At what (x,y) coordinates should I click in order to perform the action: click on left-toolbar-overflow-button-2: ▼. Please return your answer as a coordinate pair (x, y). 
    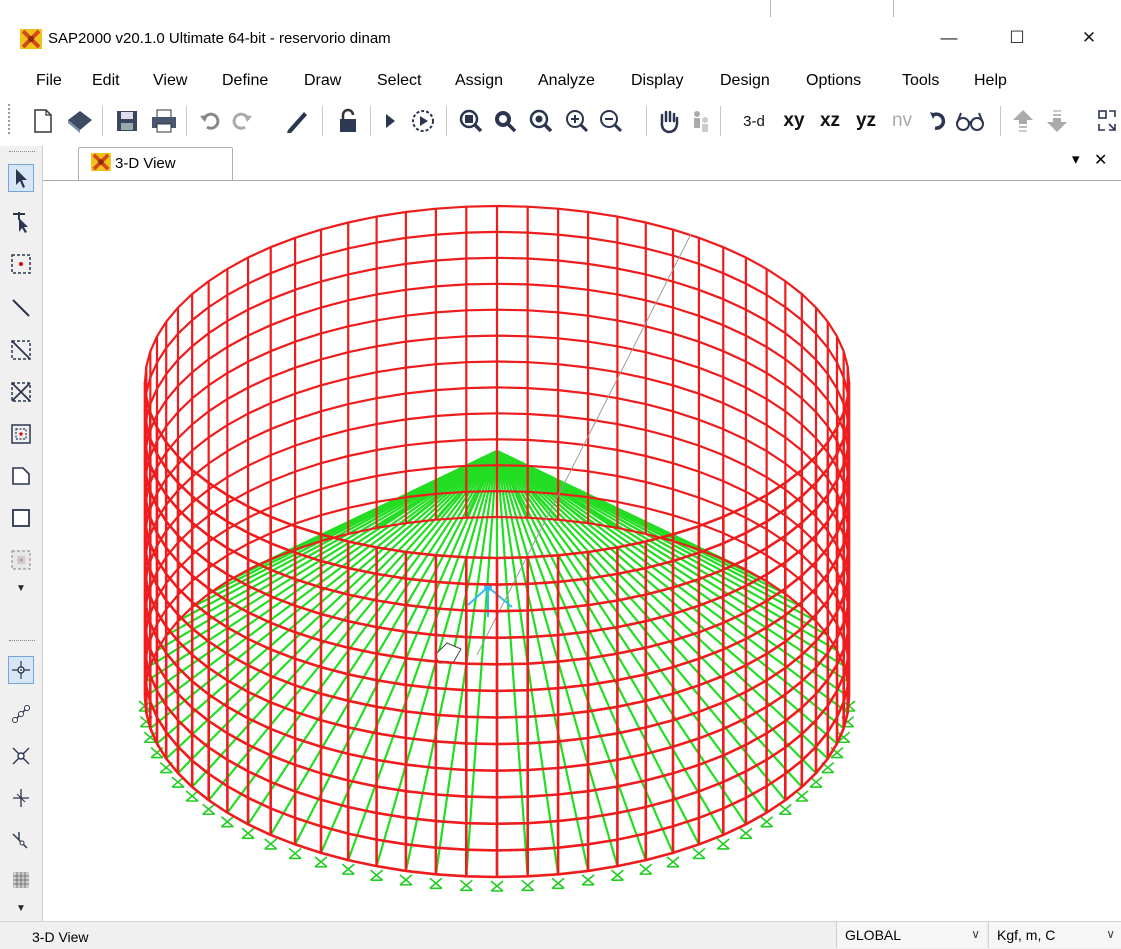
    Looking at the image, I should click on (21, 908).